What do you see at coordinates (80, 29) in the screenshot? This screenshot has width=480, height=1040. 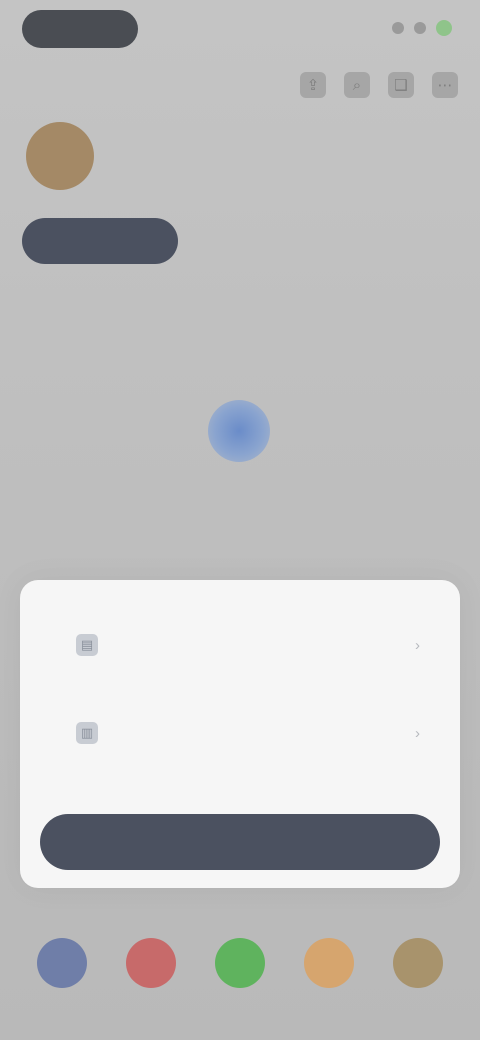 I see `status-time-pill` at bounding box center [80, 29].